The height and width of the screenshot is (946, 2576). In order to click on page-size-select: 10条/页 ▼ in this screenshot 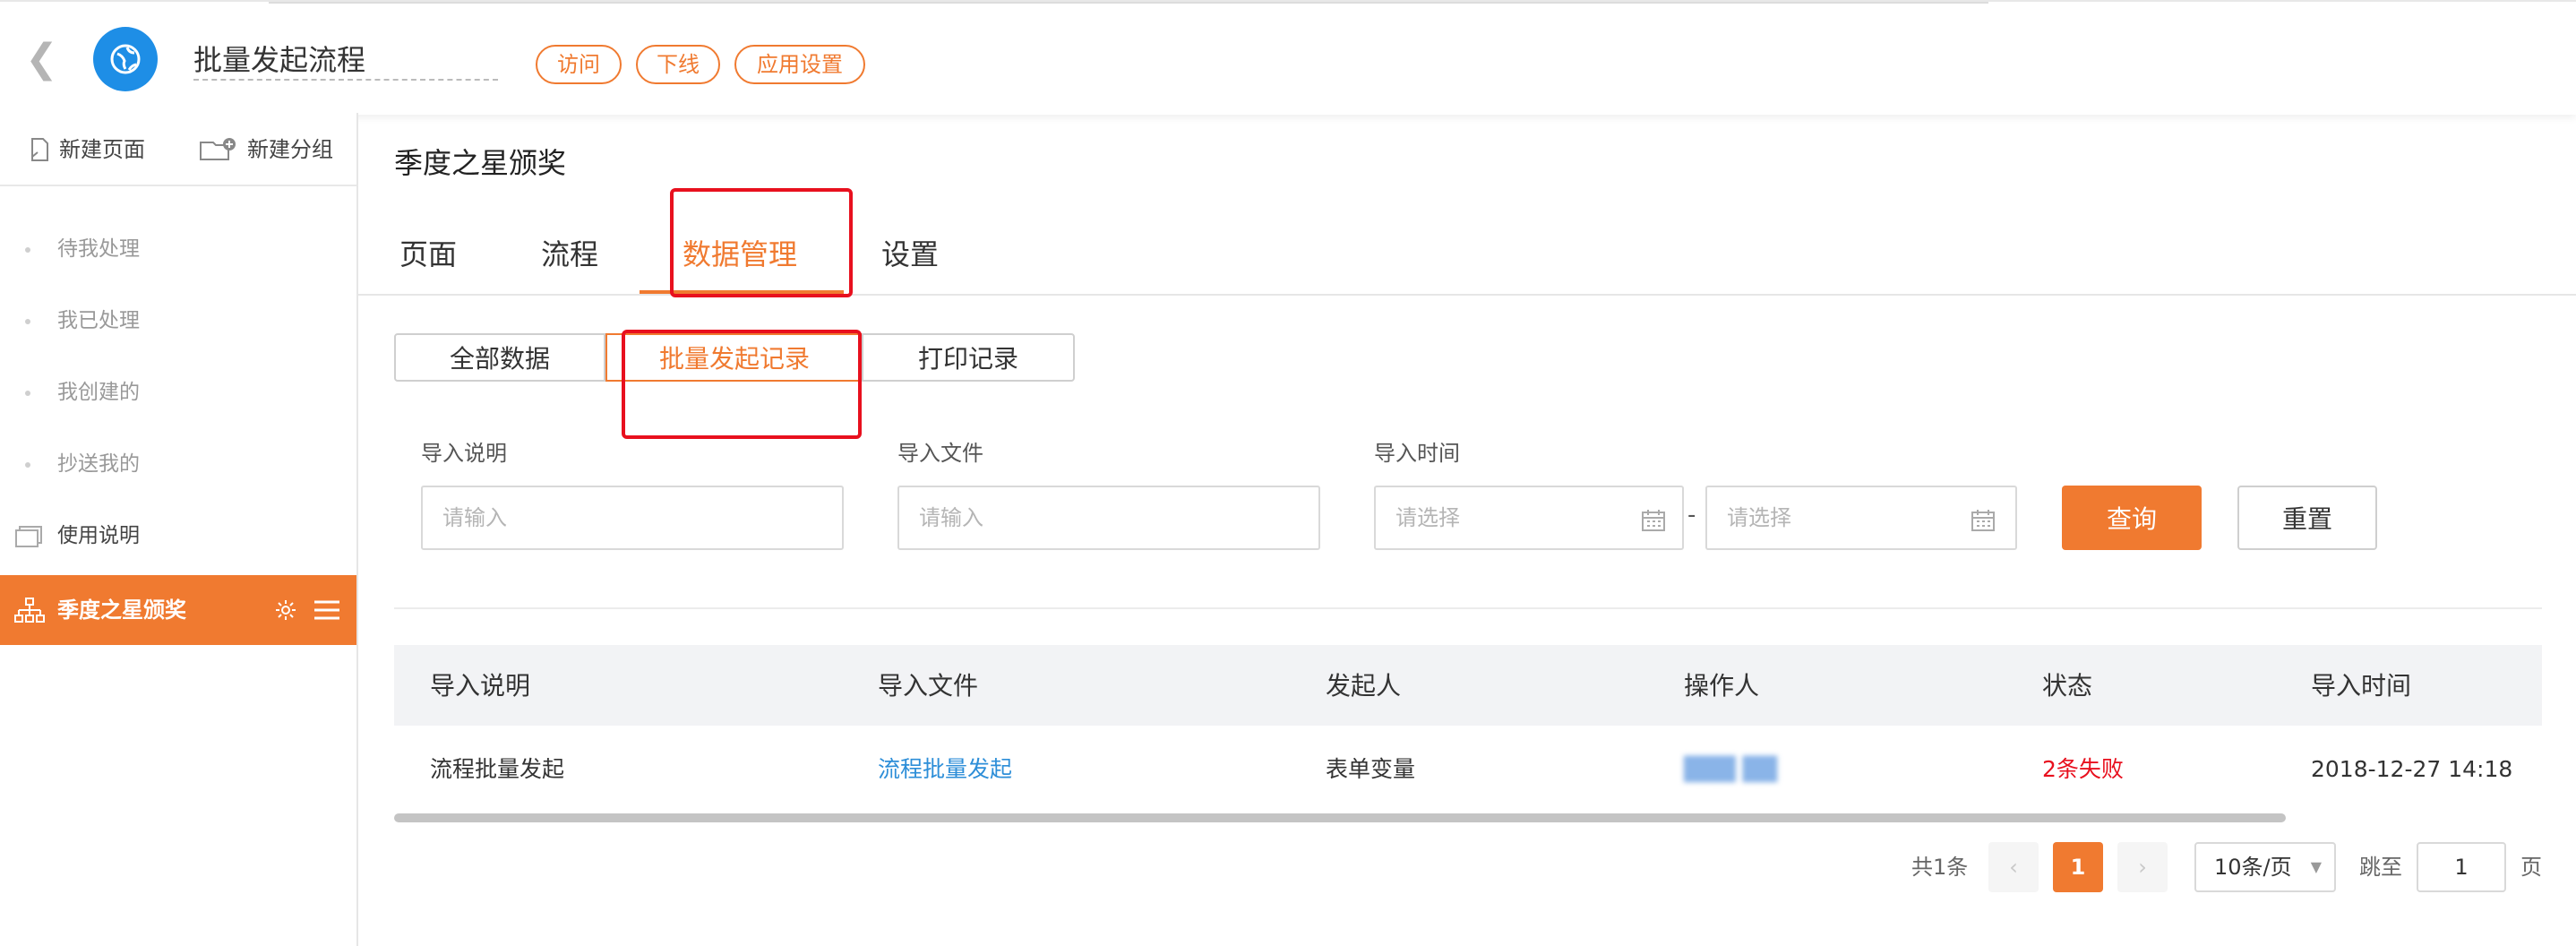, I will do `click(2265, 867)`.